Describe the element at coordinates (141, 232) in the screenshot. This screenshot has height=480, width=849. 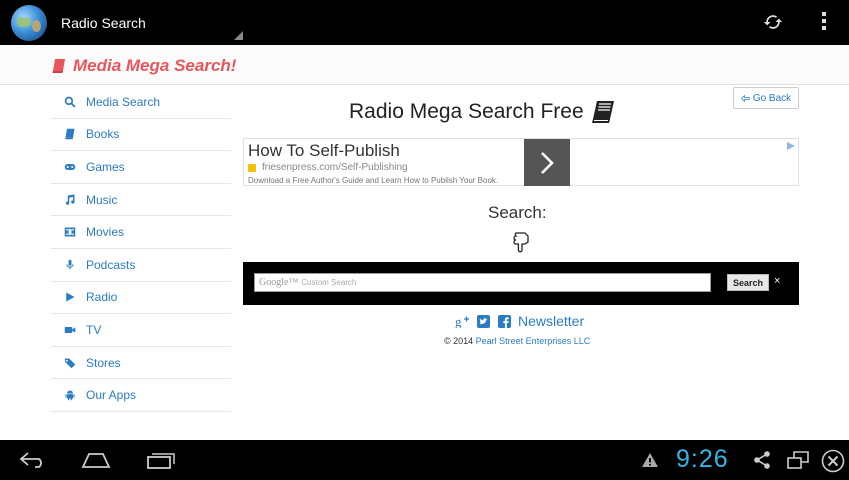
I see `sidebar-item-movies: Movies` at that location.